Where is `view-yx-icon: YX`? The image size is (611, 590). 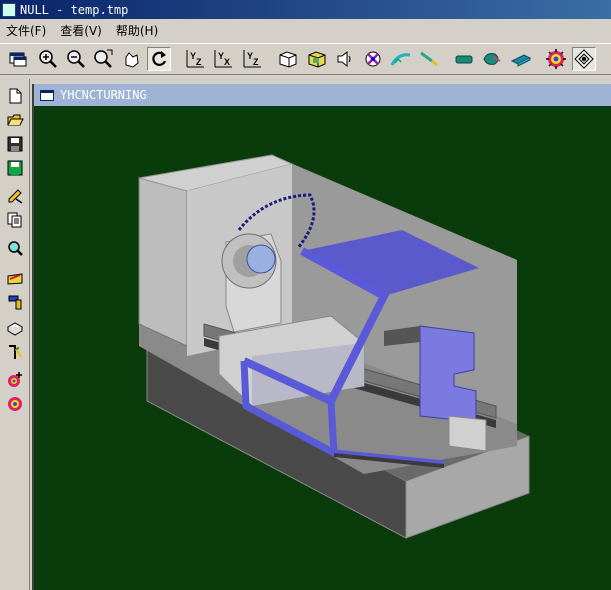
view-yx-icon: YX is located at coordinates (223, 59).